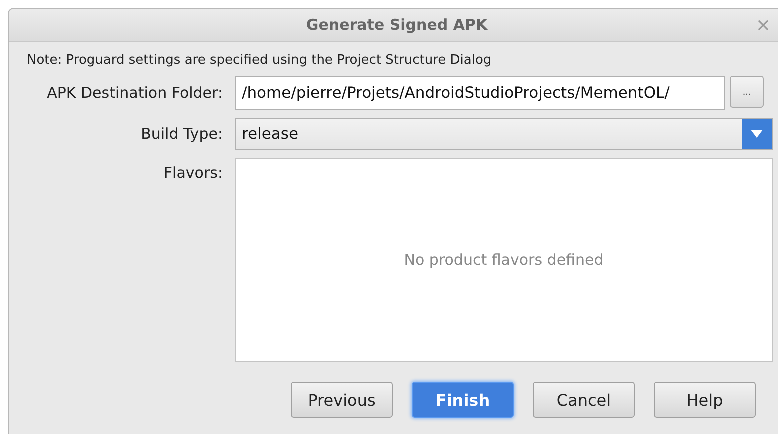 Image resolution: width=778 pixels, height=434 pixels. Describe the element at coordinates (397, 25) in the screenshot. I see `window-title: Generate Signed APK` at that location.